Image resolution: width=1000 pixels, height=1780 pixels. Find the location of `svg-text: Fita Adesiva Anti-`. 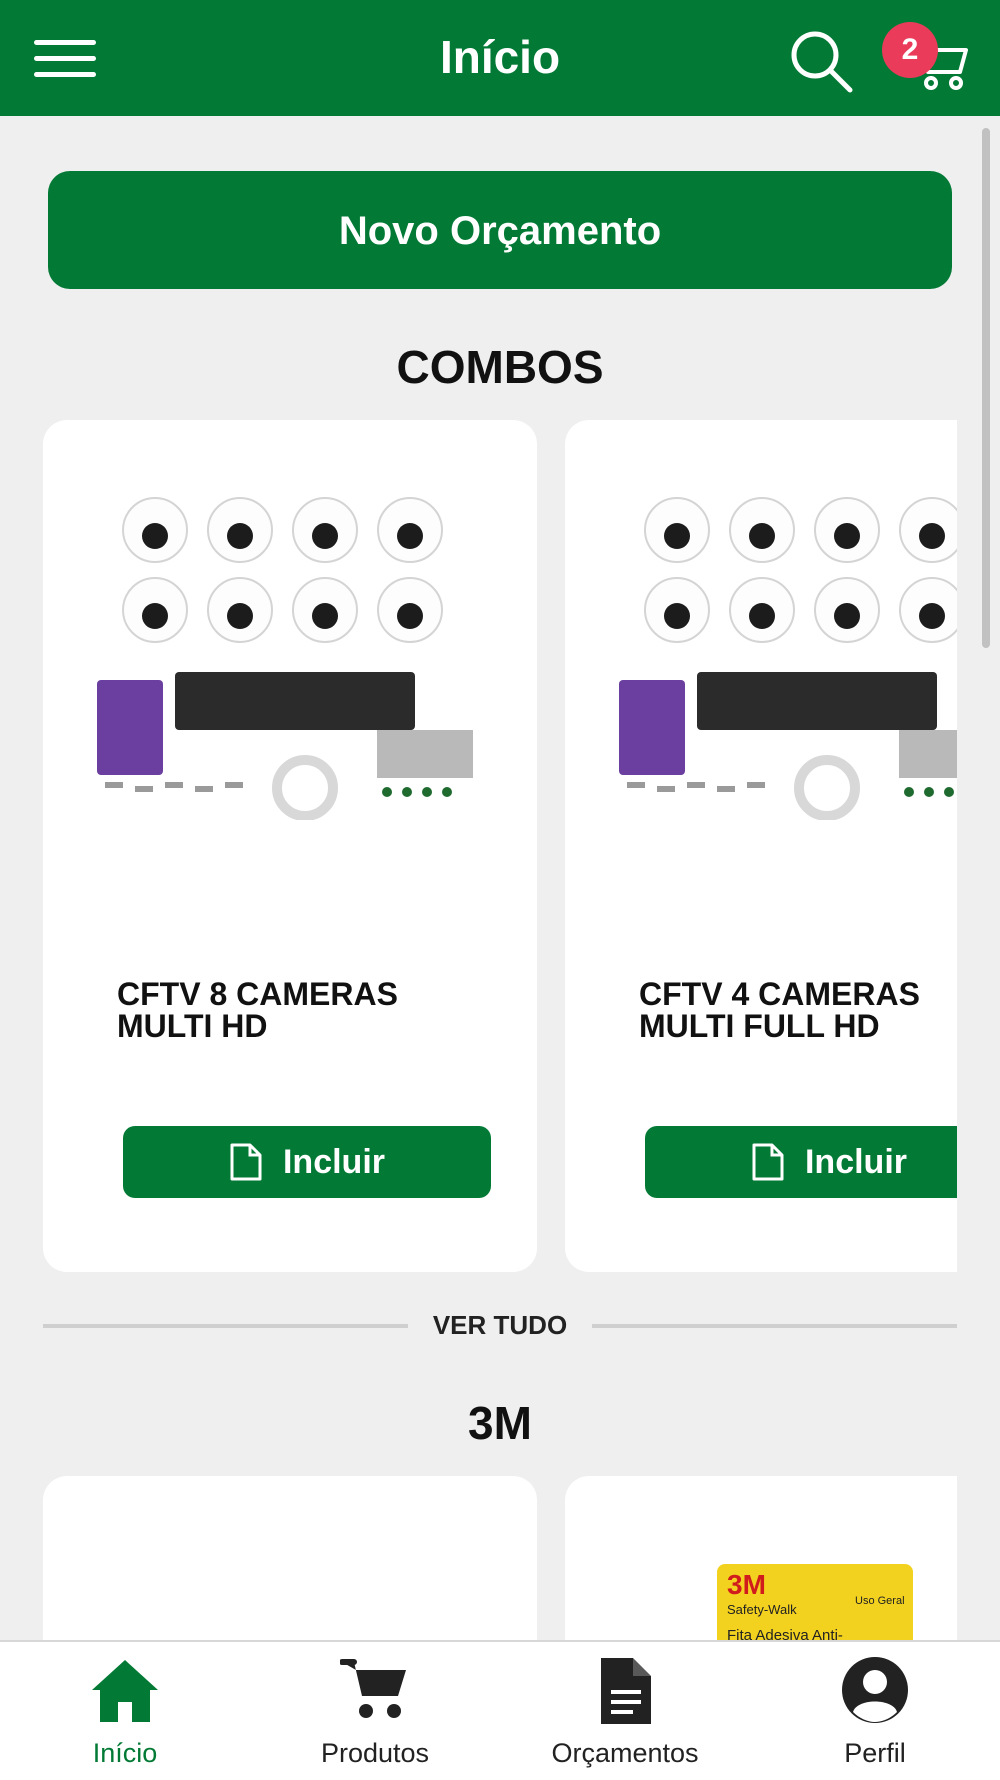

svg-text: Fita Adesiva Anti- is located at coordinates (785, 1633).